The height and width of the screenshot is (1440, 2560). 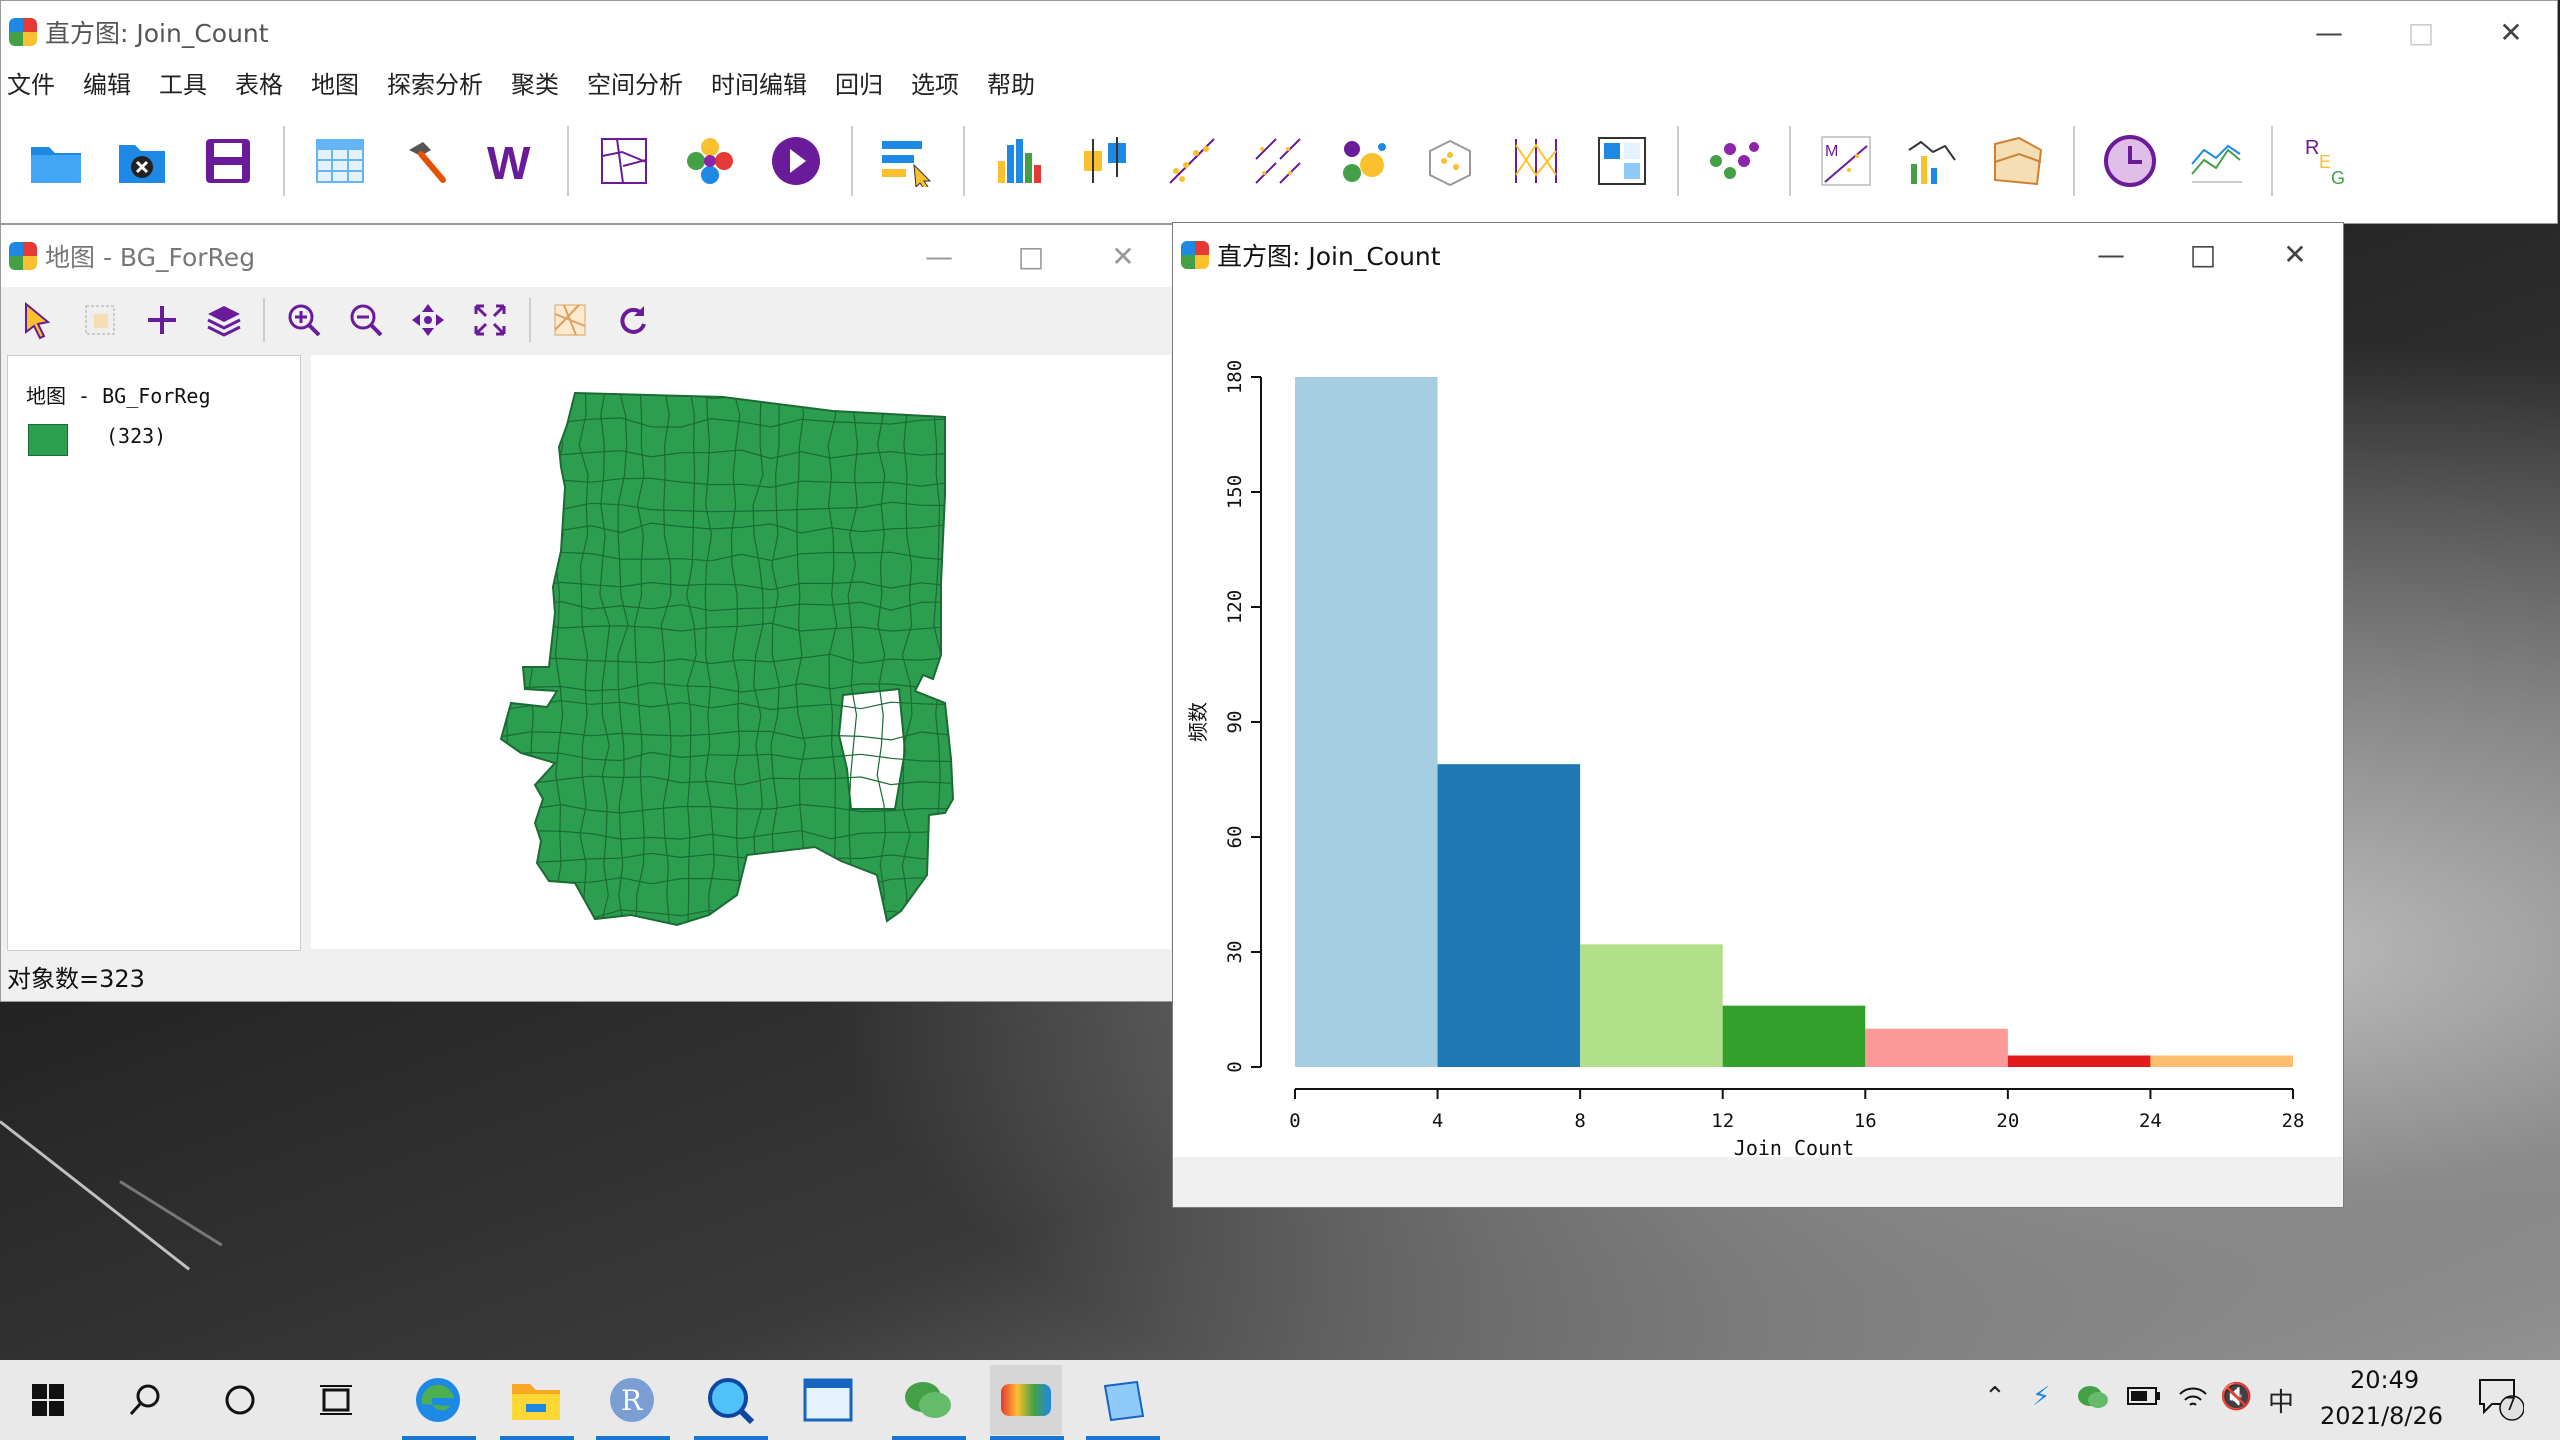 I want to click on menu-file: 文件, so click(x=31, y=82).